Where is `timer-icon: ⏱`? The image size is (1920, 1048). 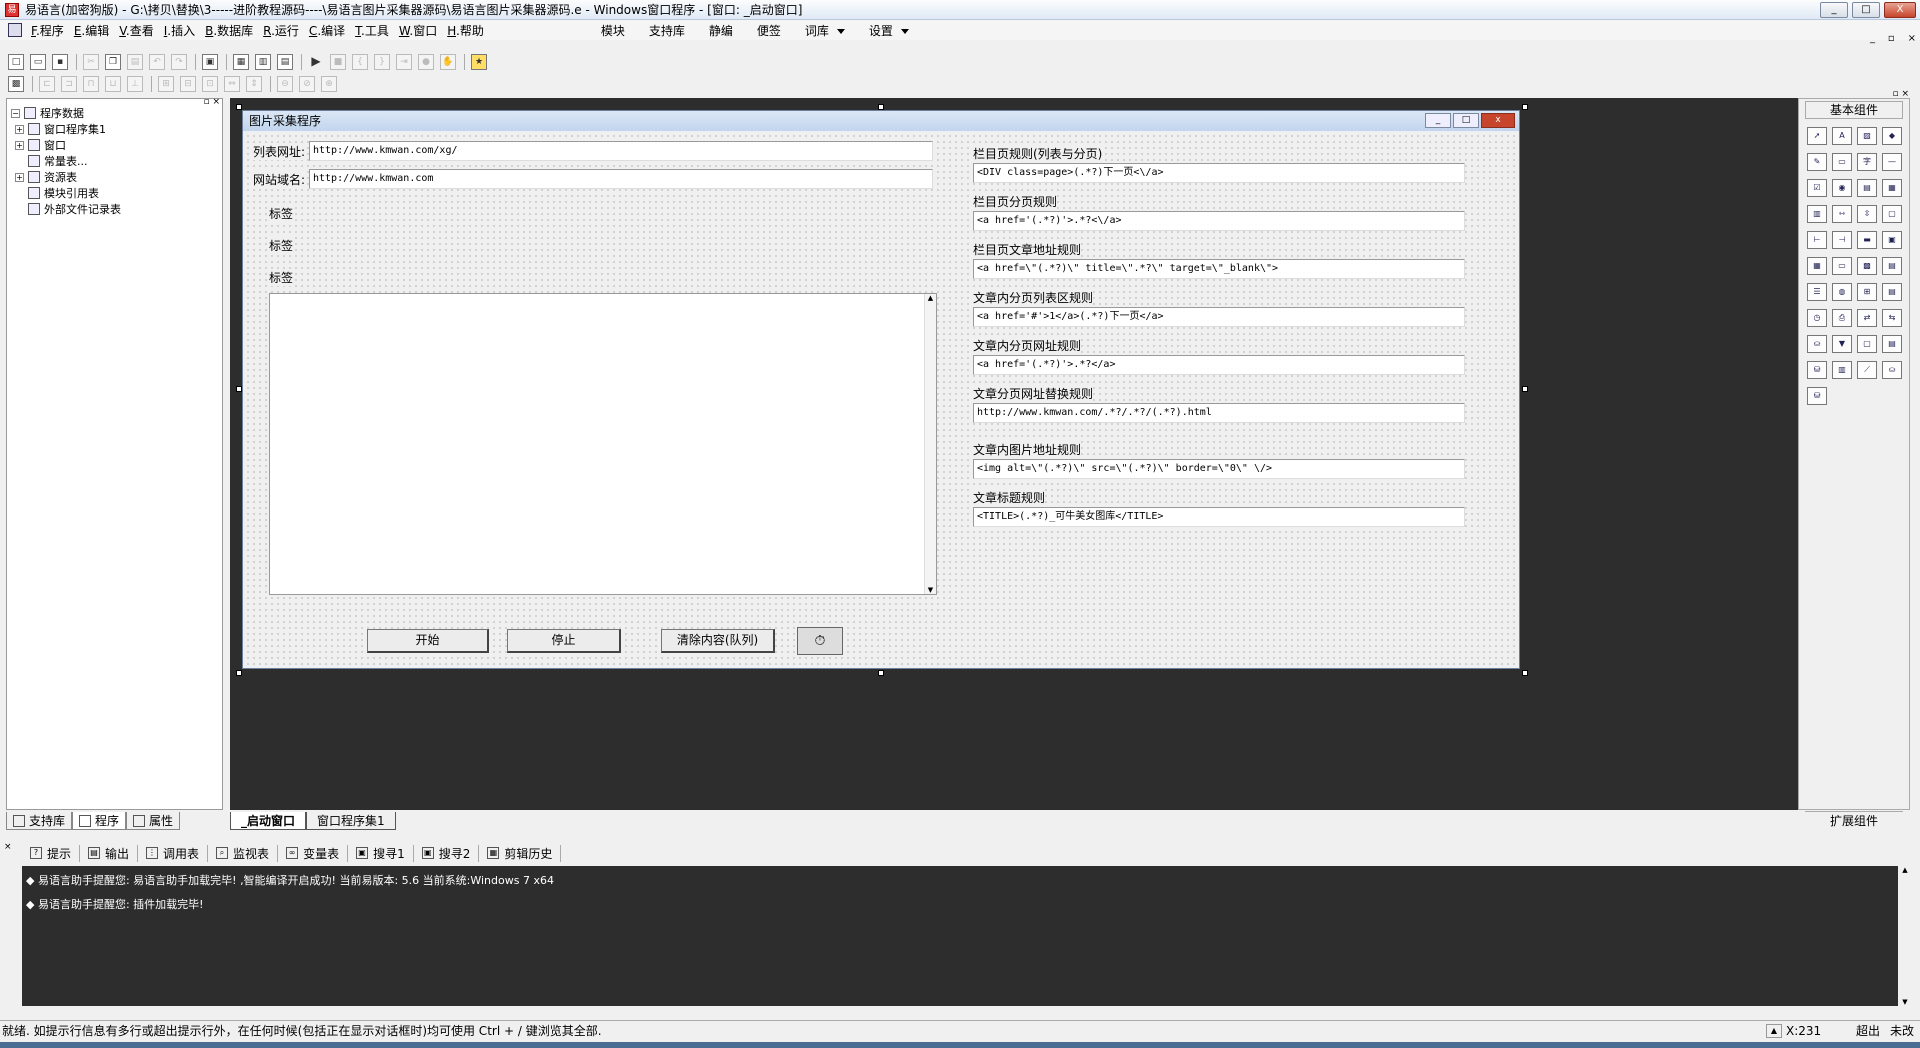 timer-icon: ⏱ is located at coordinates (820, 641).